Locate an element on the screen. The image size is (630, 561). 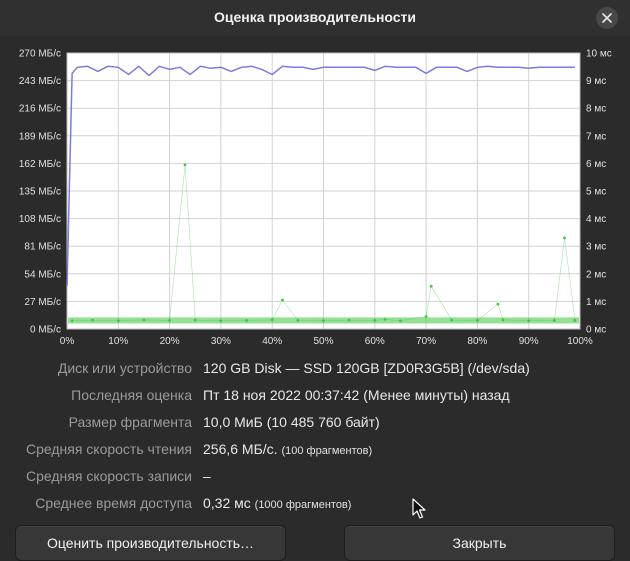
close-button: Закрыть is located at coordinates (479, 543).